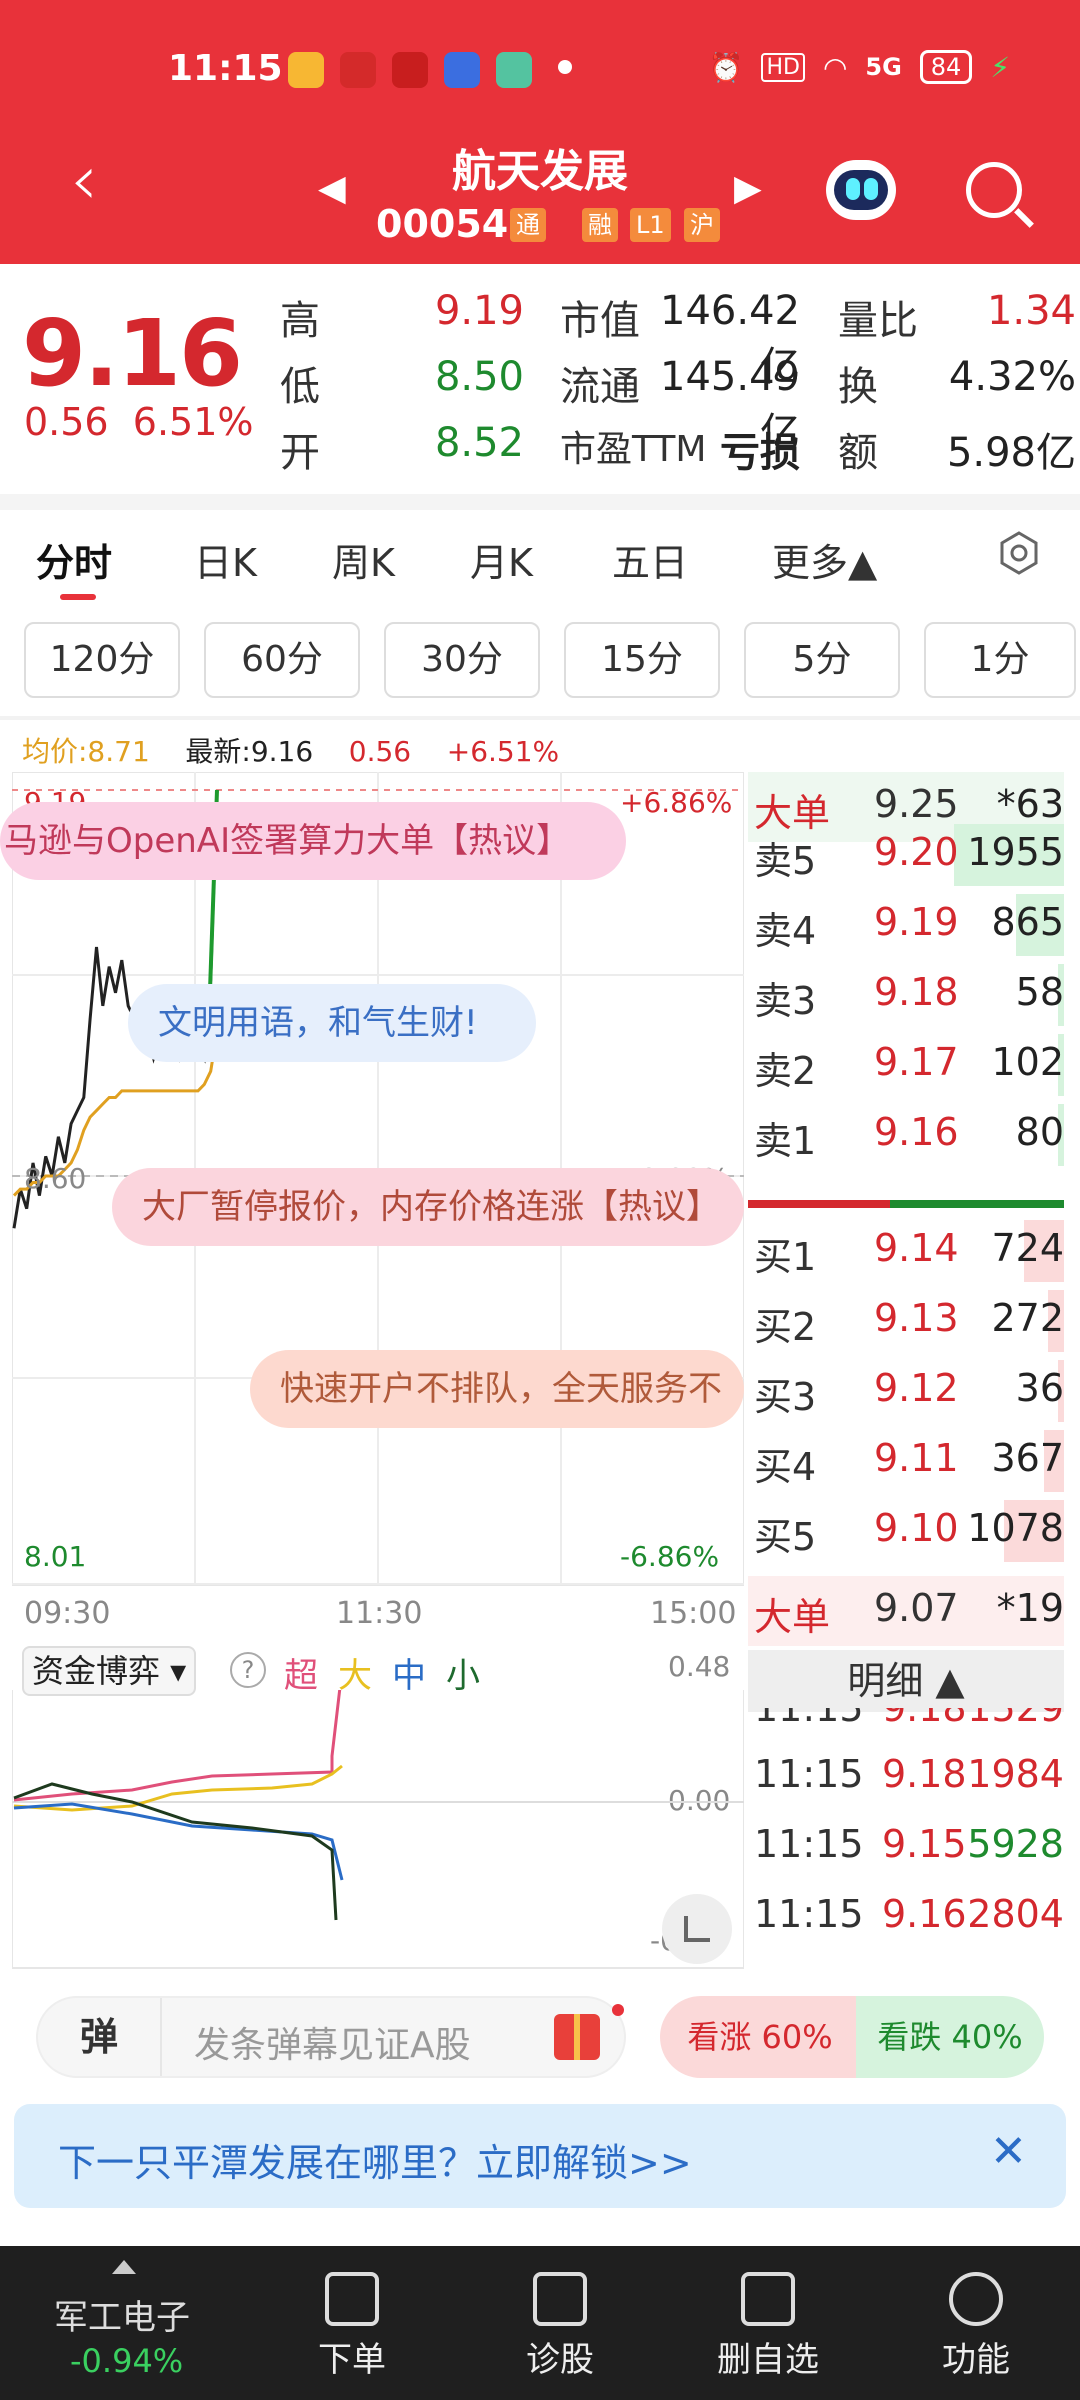 The width and height of the screenshot is (1080, 2400). Describe the element at coordinates (501, 559) in the screenshot. I see `tab-monthly-k: 月K` at that location.